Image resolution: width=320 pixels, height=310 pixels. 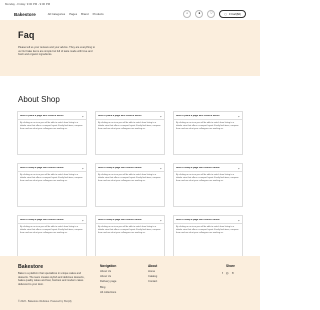 I want to click on nav-link-pages: Pages, so click(x=73, y=14).